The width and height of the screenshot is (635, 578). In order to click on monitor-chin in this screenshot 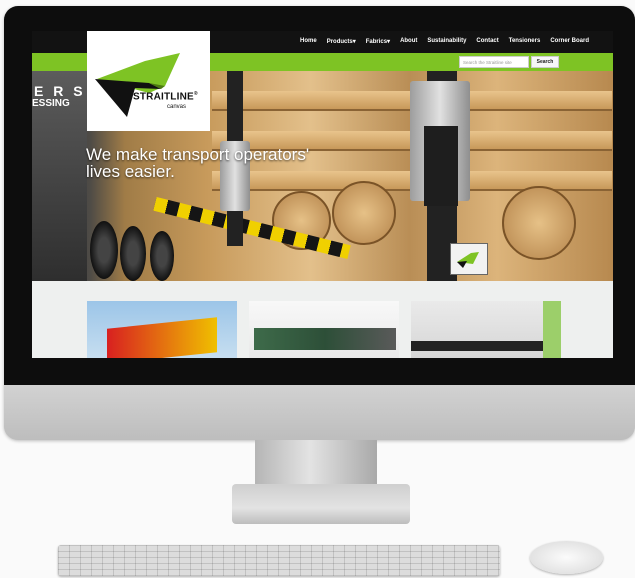, I will do `click(319, 412)`.